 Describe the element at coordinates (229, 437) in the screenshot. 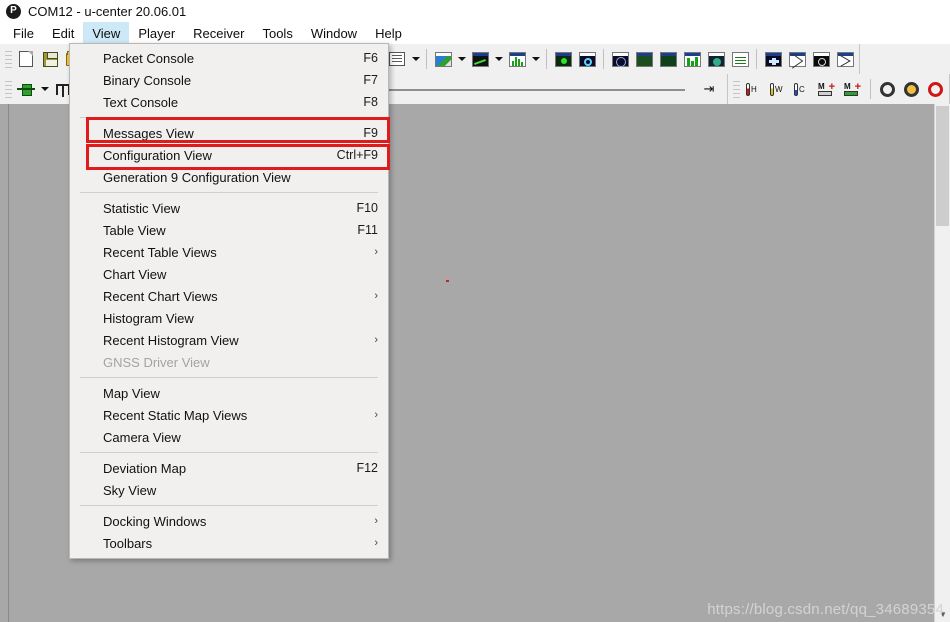

I see `menu-item-camera-view: Camera View` at that location.